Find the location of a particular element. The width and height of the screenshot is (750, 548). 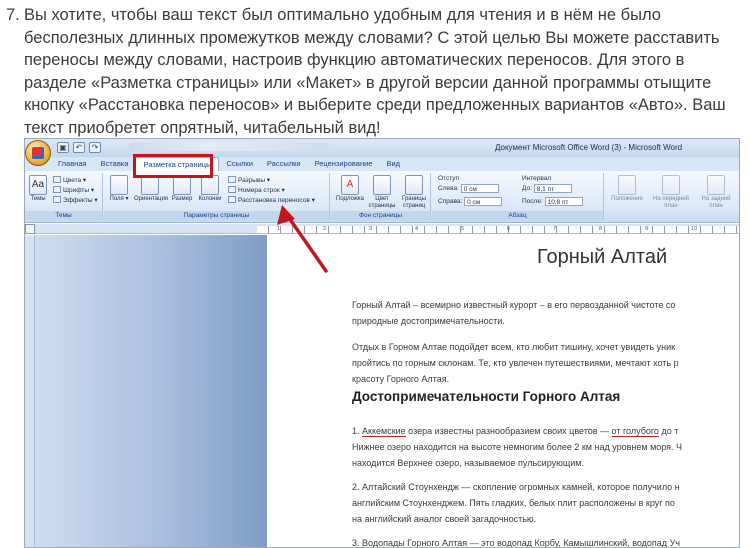

spacing-before-field: До: 8,1 пт is located at coordinates (547, 189).